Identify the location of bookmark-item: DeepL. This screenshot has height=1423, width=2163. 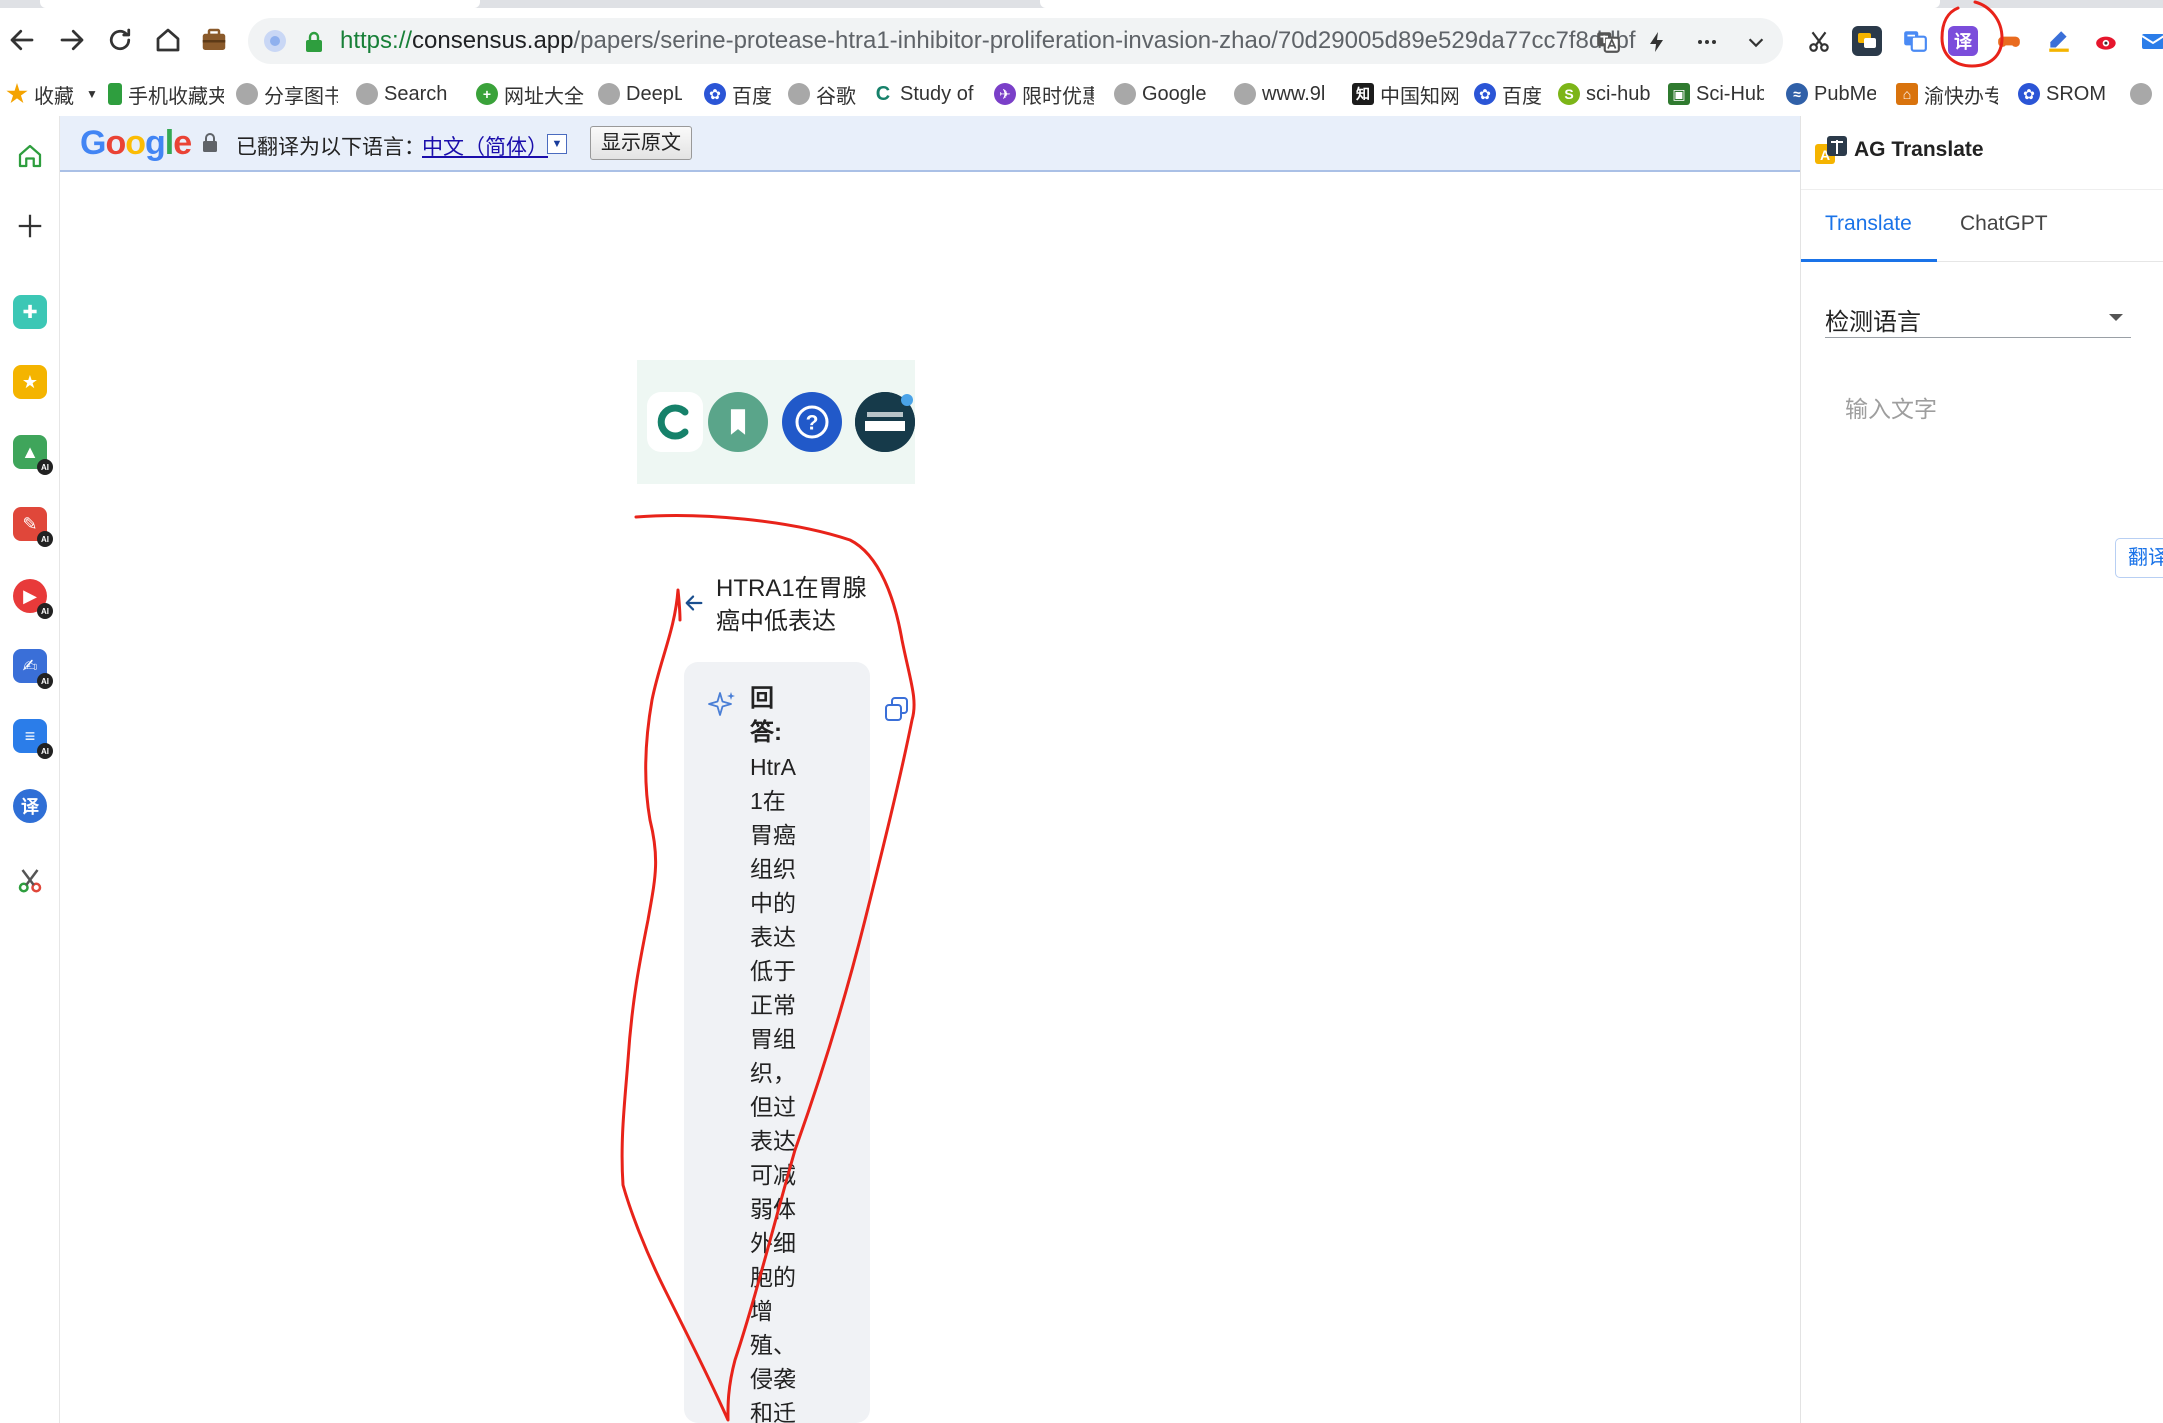
(640, 94).